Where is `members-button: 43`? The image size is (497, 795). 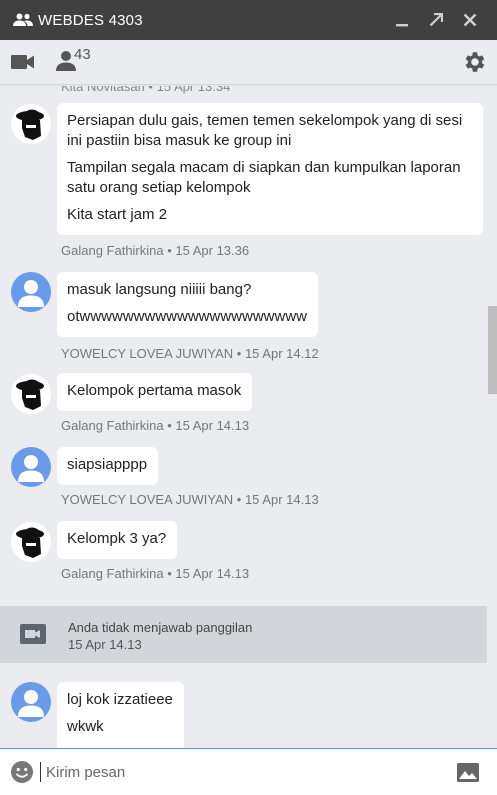
members-button: 43 is located at coordinates (73, 60).